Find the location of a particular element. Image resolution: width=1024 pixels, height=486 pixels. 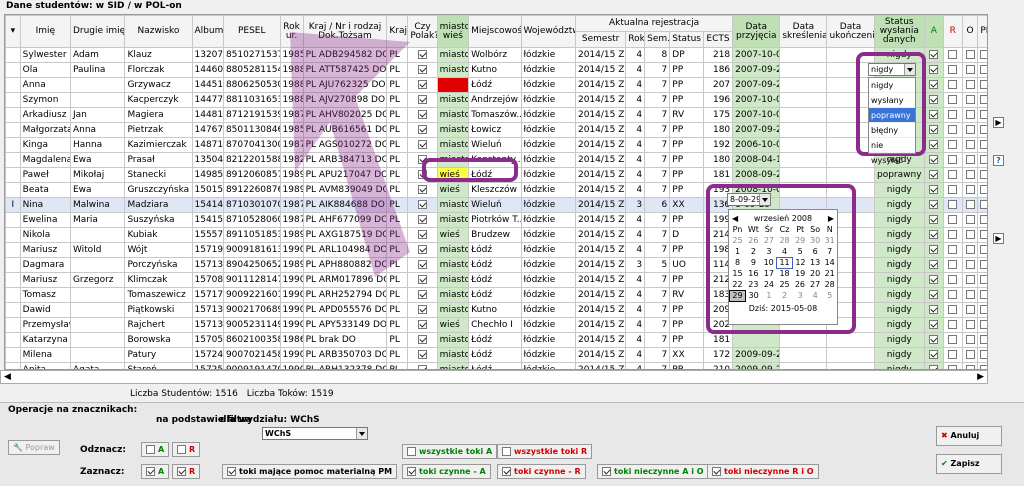

status-option: poprawny is located at coordinates (892, 115).